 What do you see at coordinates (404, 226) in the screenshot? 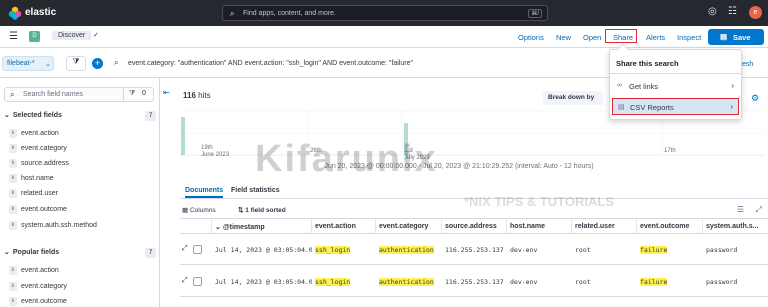
I see `column-title: event.category` at bounding box center [404, 226].